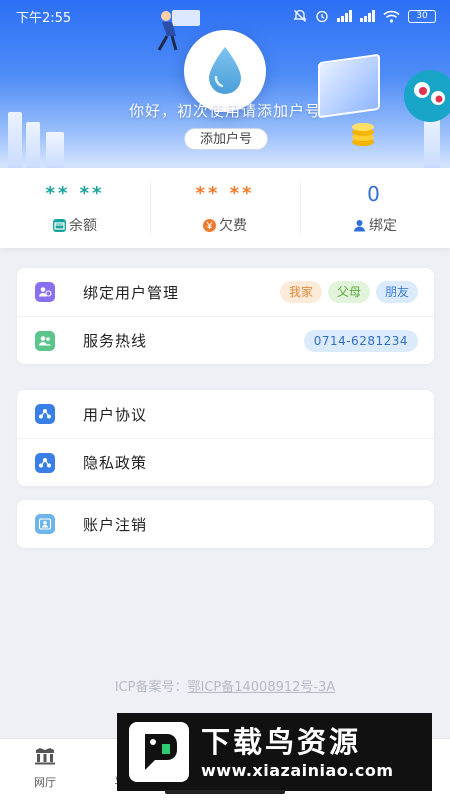 The height and width of the screenshot is (800, 450). I want to click on bird-logo-icon, so click(159, 752).